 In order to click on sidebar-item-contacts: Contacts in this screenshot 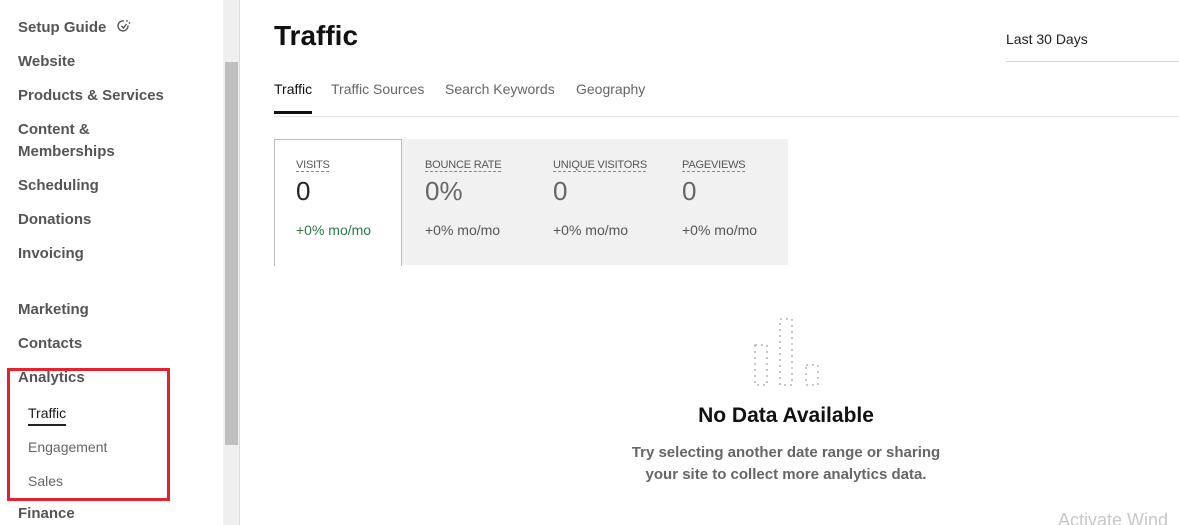, I will do `click(50, 344)`.